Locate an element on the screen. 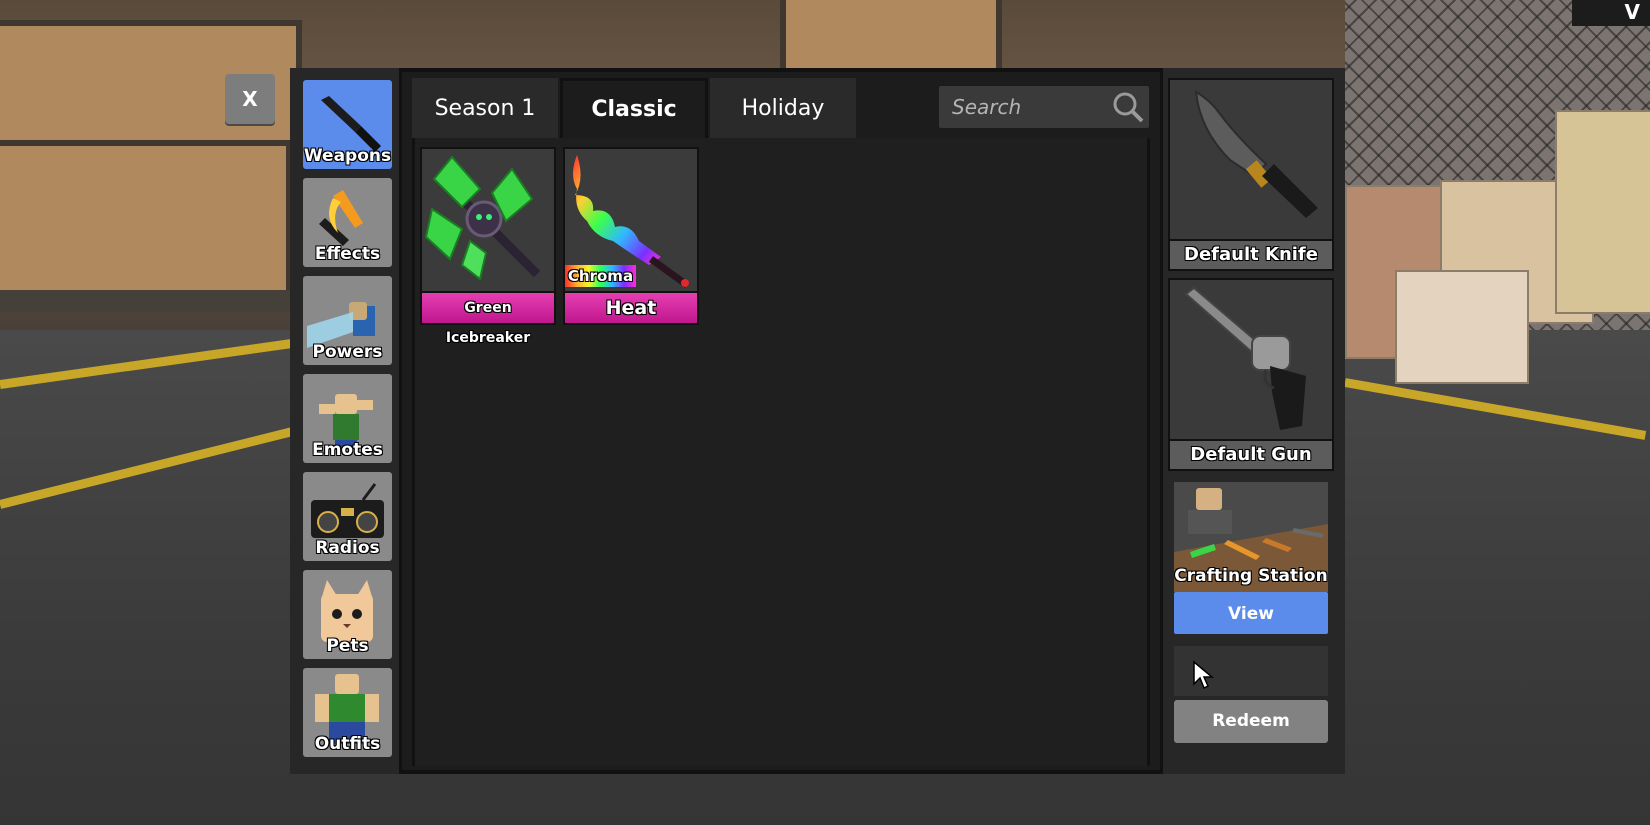 This screenshot has width=1650, height=825. category-label: Weapons is located at coordinates (347, 156).